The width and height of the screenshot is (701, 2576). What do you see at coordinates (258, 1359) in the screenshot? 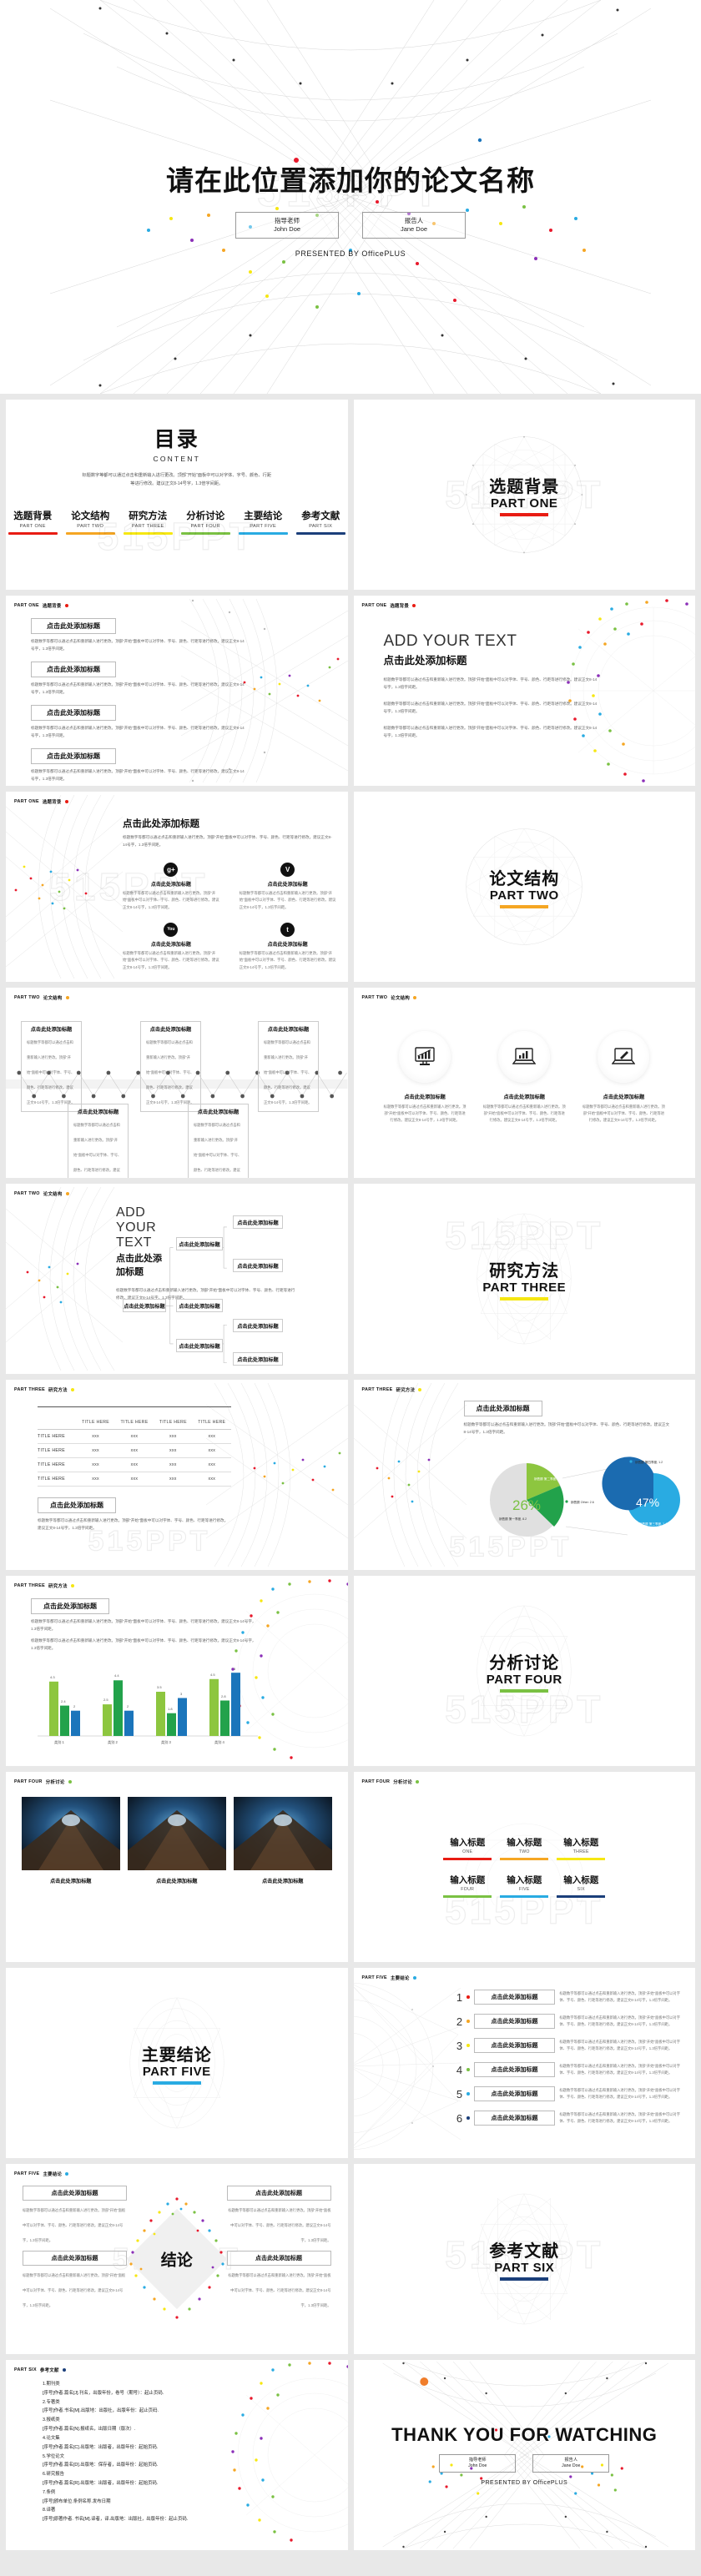
I see `tree-leaf-4: 点击此处添加标题` at bounding box center [258, 1359].